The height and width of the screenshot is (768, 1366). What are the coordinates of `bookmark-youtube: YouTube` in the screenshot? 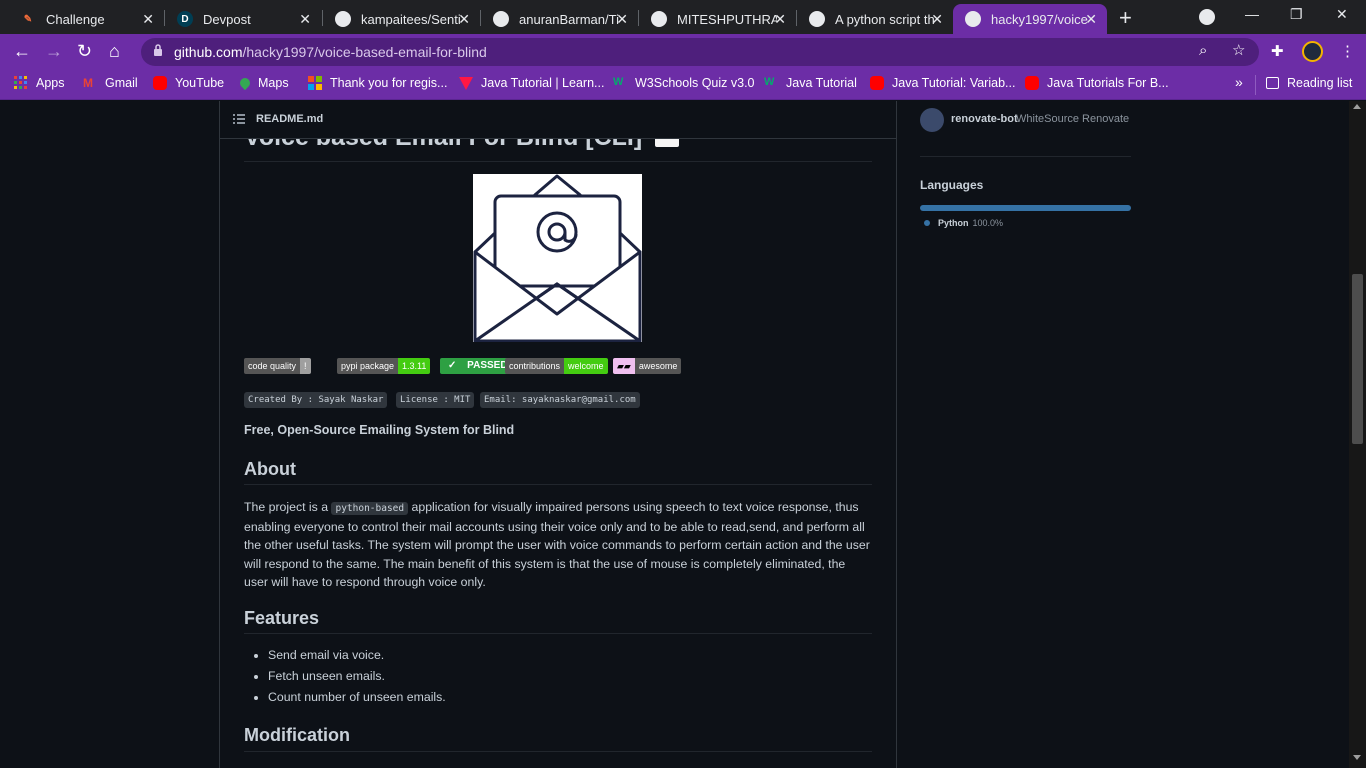 It's located at (188, 83).